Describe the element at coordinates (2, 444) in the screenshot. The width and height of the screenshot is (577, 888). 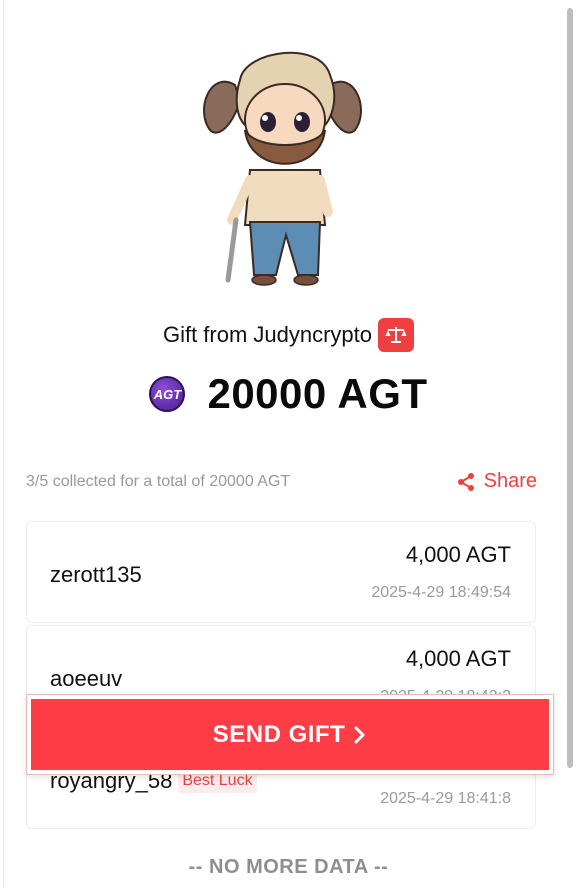
I see `left-window-edge` at that location.